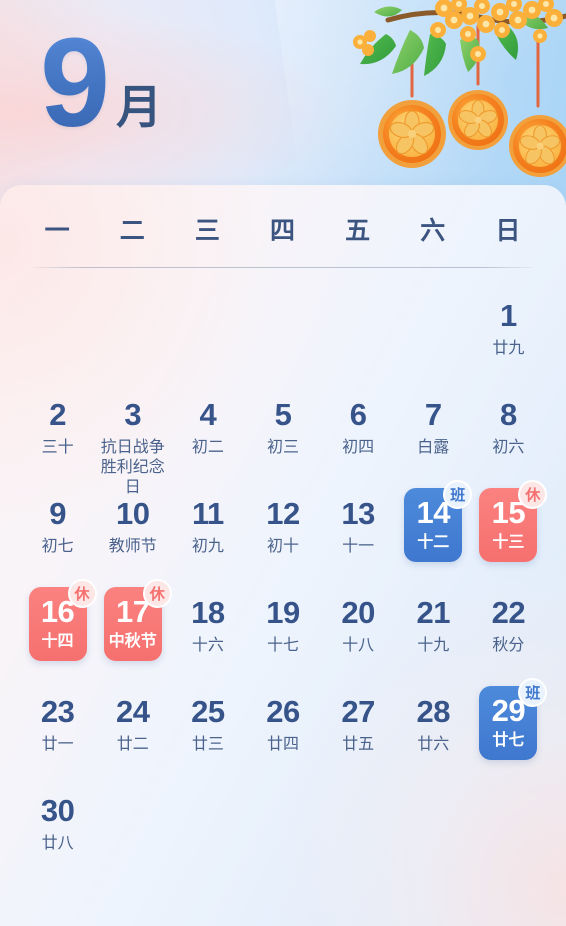 This screenshot has width=566, height=926. What do you see at coordinates (57, 711) in the screenshot?
I see `day-number: 23` at bounding box center [57, 711].